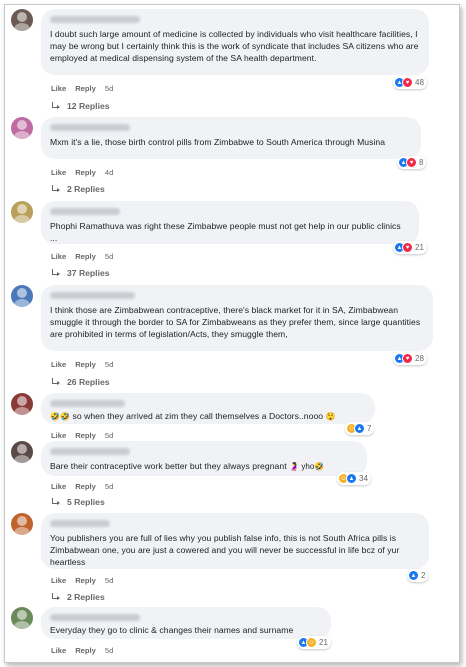 This screenshot has width=466, height=667. Describe the element at coordinates (423, 575) in the screenshot. I see `reaction-count: 2` at that location.